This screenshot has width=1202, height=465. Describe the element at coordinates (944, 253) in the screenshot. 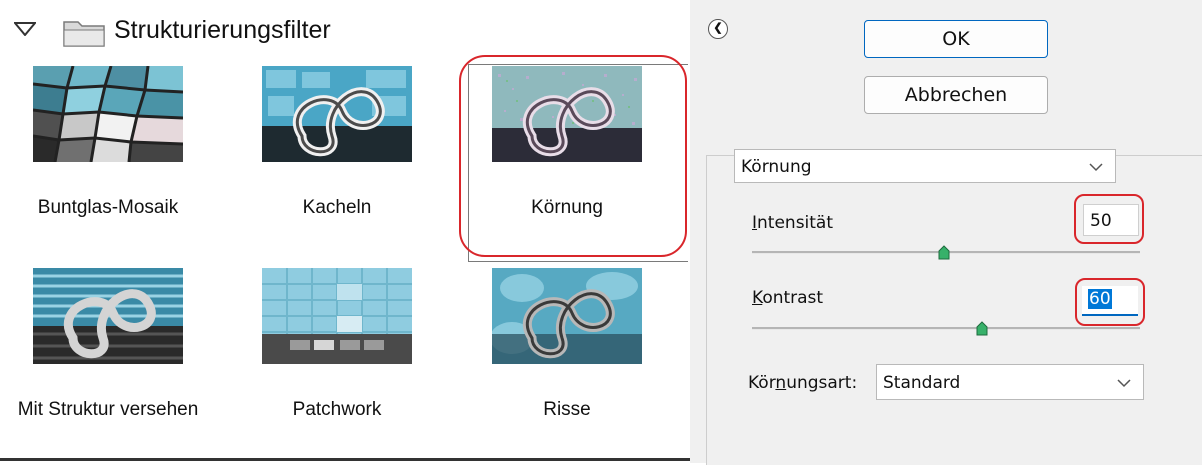

I see `intensity-slider-handle` at that location.